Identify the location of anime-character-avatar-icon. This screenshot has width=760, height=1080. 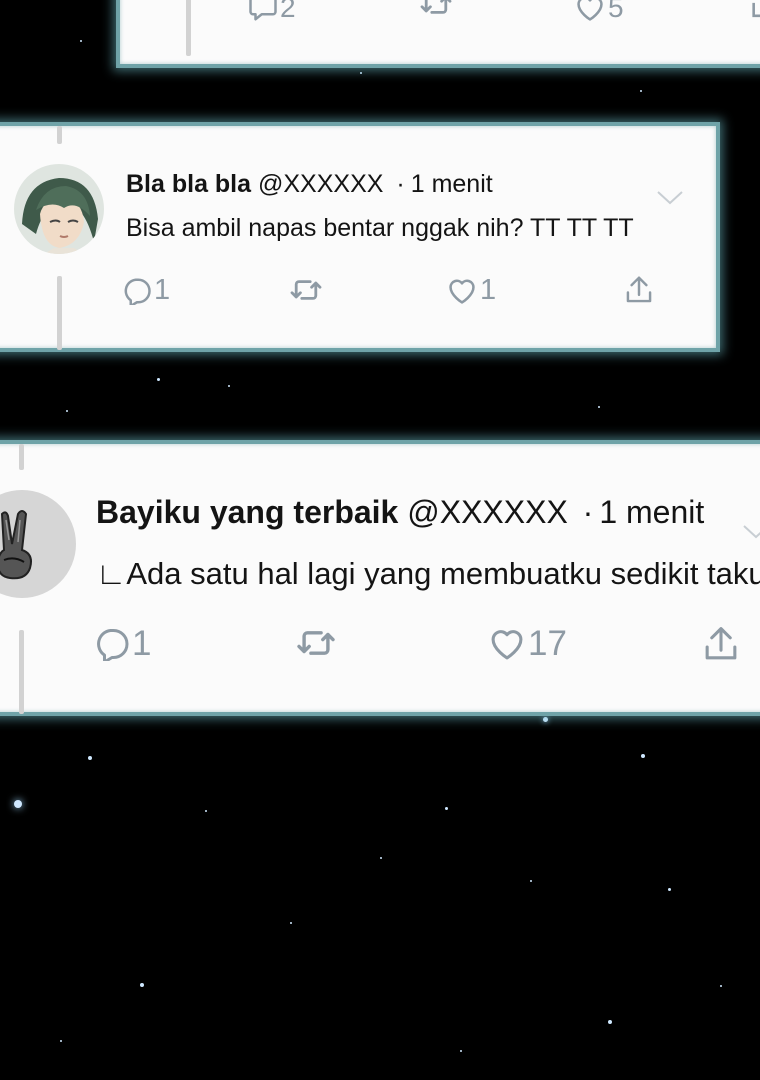
(59, 209).